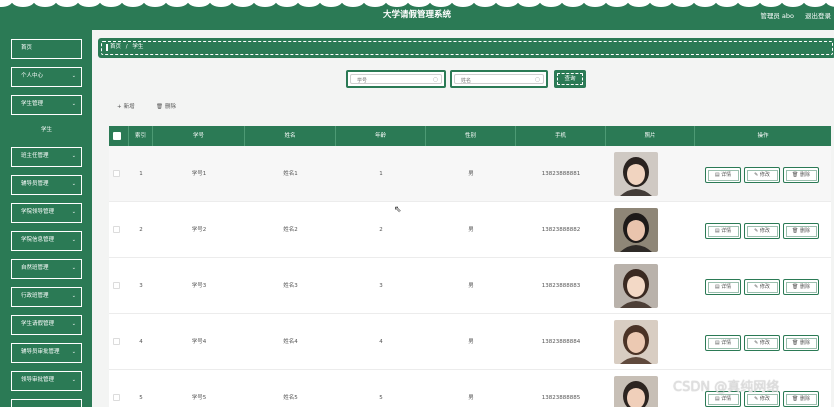 The height and width of the screenshot is (407, 834). I want to click on sidebar-item-leader-approval: 领导审批管理 ⌄, so click(46, 381).